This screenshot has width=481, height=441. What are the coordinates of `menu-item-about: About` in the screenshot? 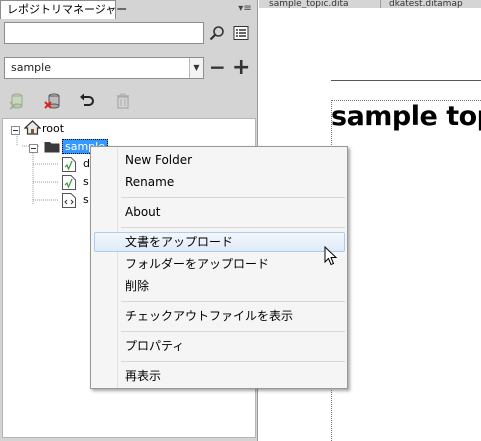 It's located at (219, 212).